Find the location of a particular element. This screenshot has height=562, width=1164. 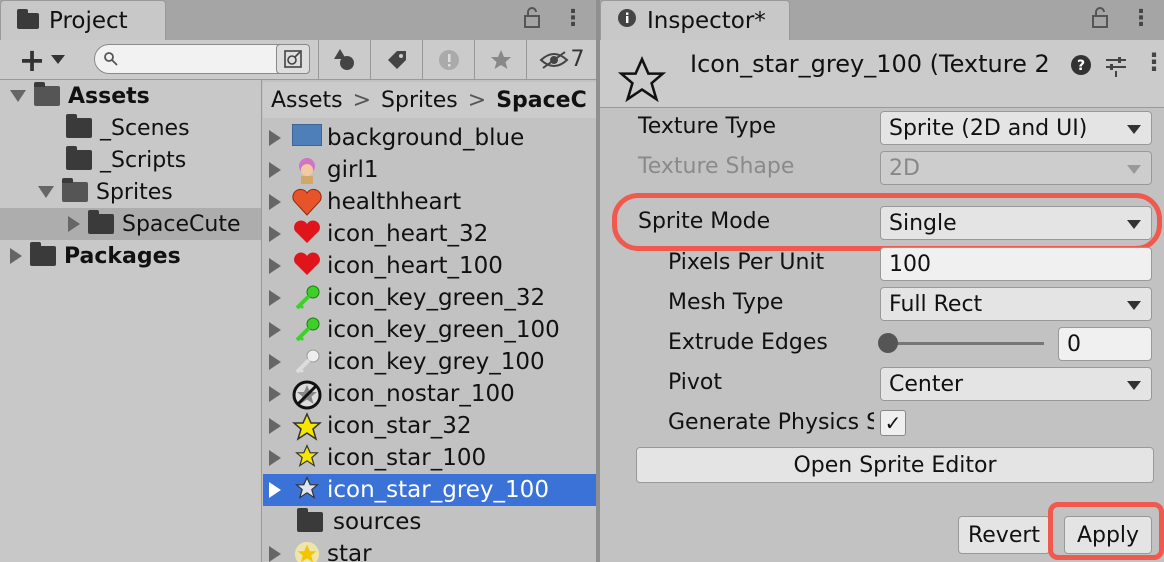

tree-item-label: Sprites is located at coordinates (134, 192).